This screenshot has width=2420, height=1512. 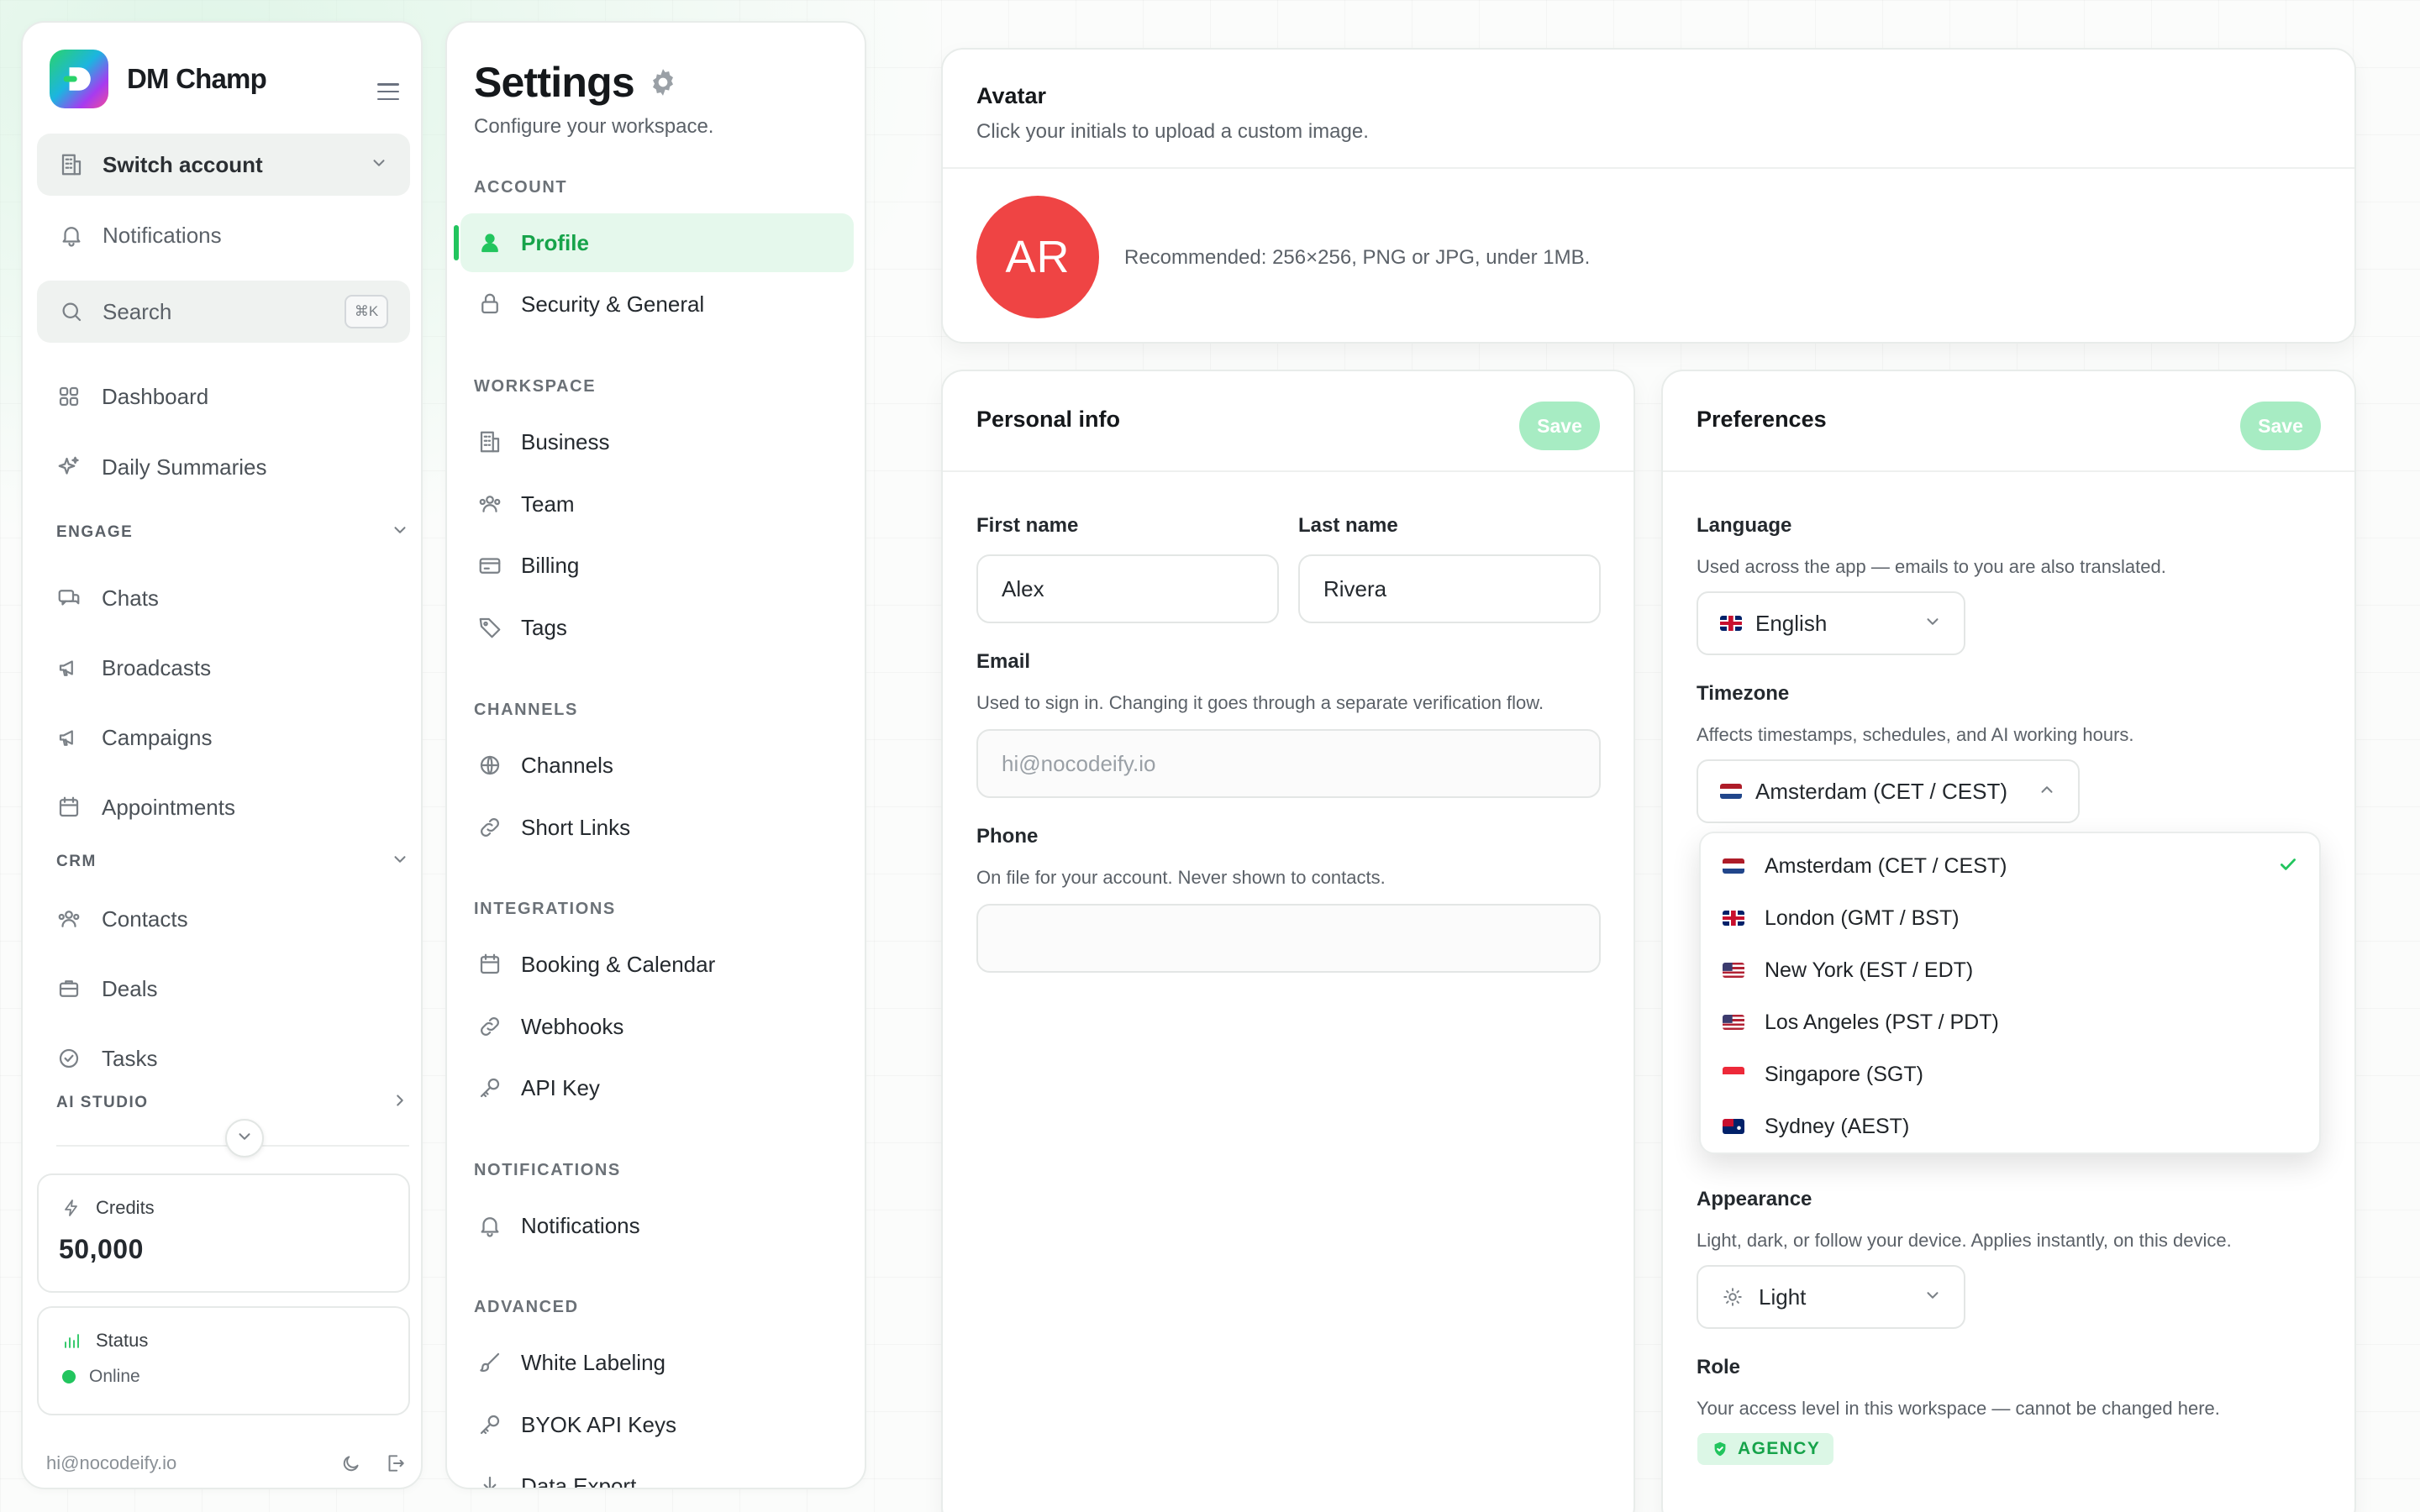 I want to click on status-card: Status Online, so click(x=224, y=1360).